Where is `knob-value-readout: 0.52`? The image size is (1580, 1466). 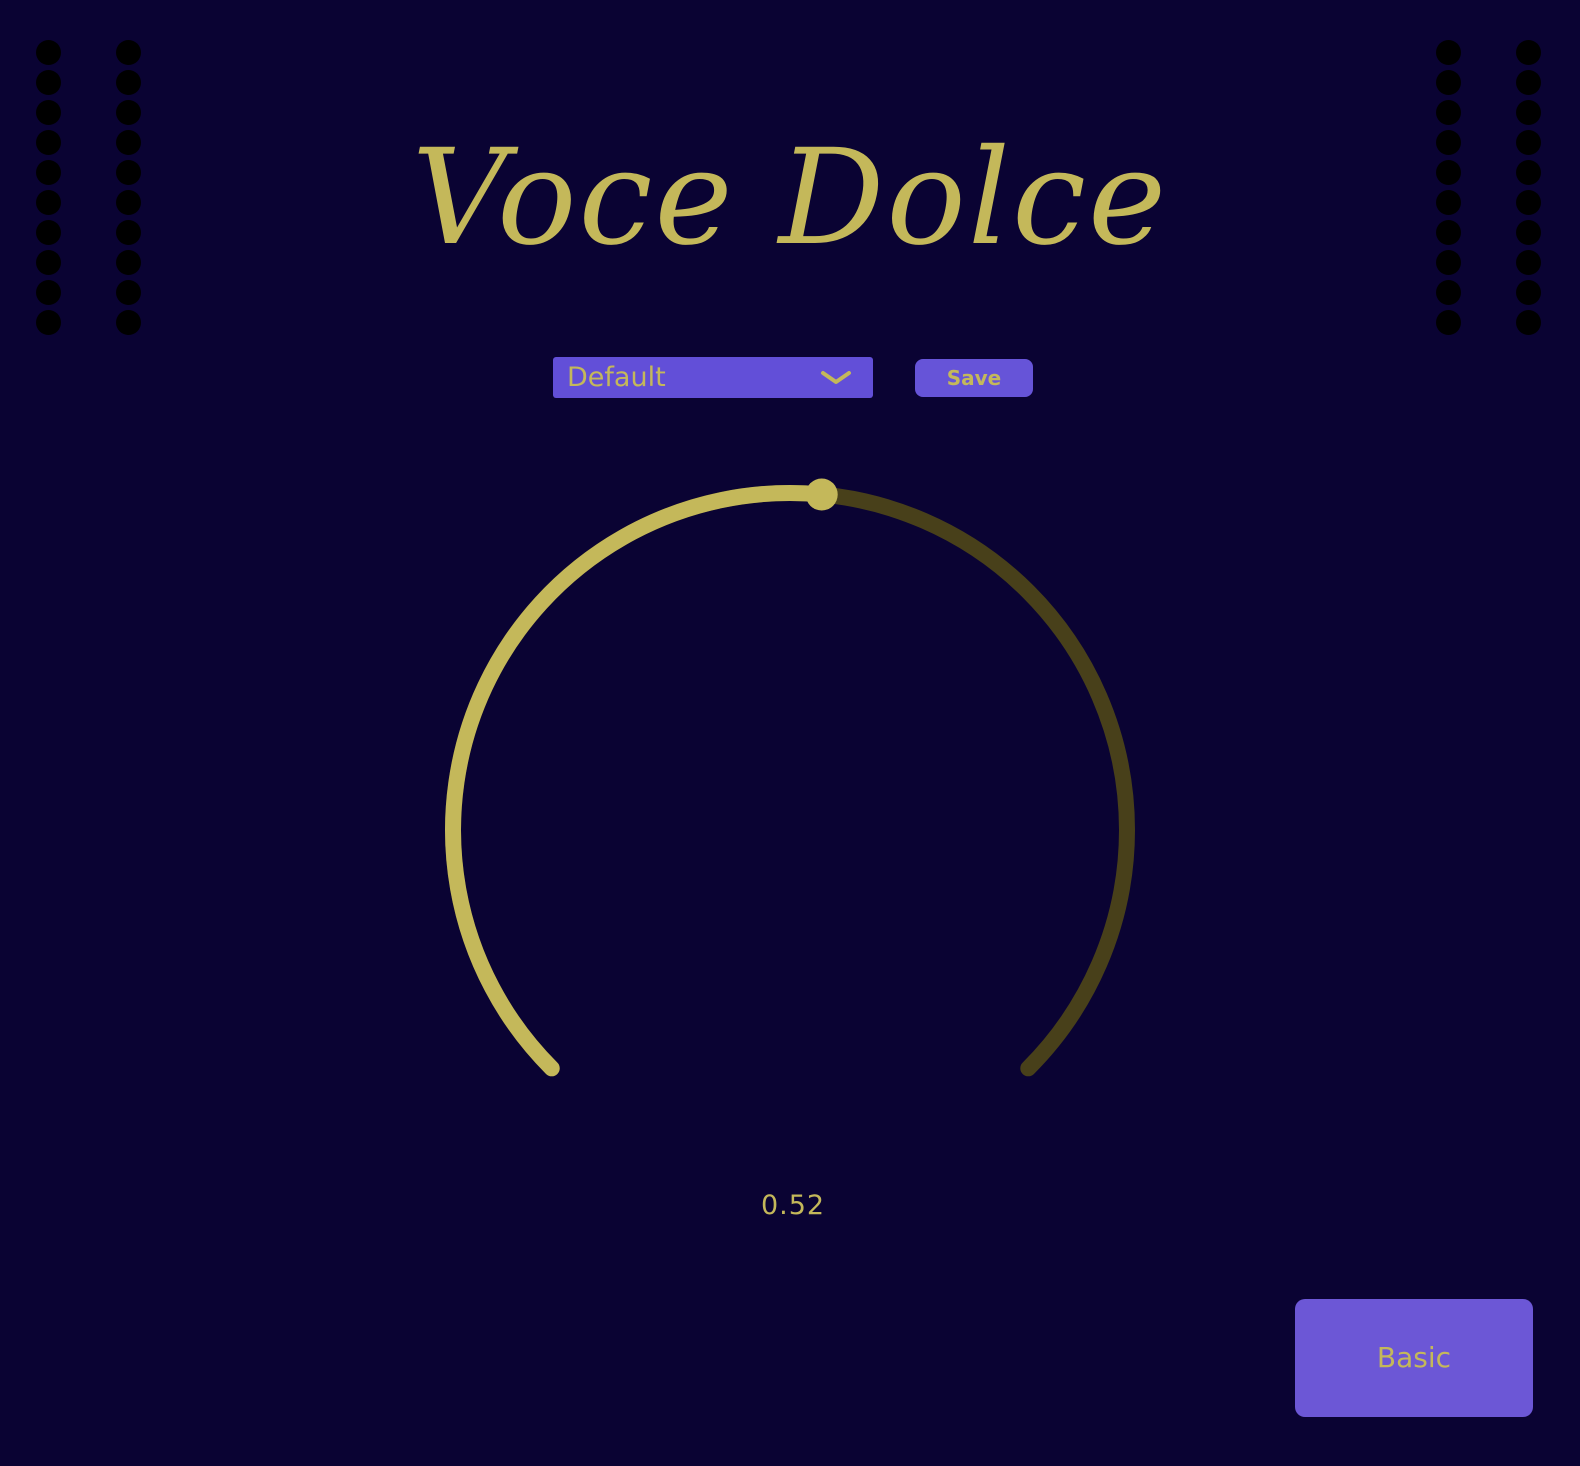
knob-value-readout: 0.52 is located at coordinates (793, 1205).